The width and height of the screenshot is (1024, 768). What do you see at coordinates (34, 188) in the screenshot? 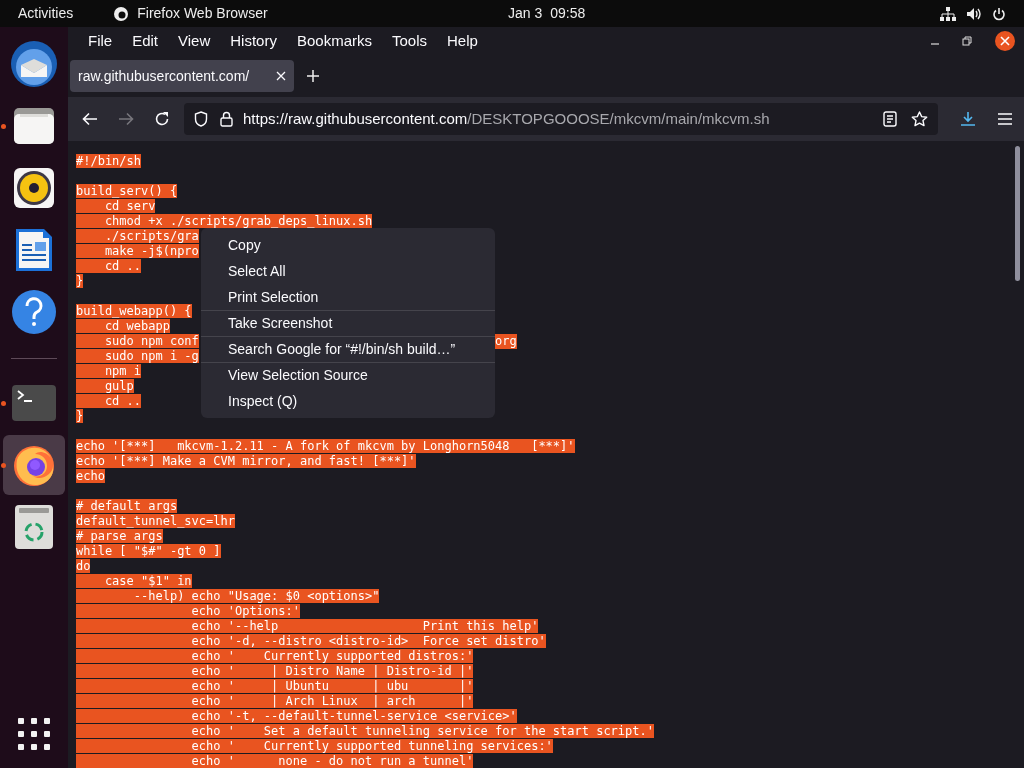
I see `speaker-icon` at bounding box center [34, 188].